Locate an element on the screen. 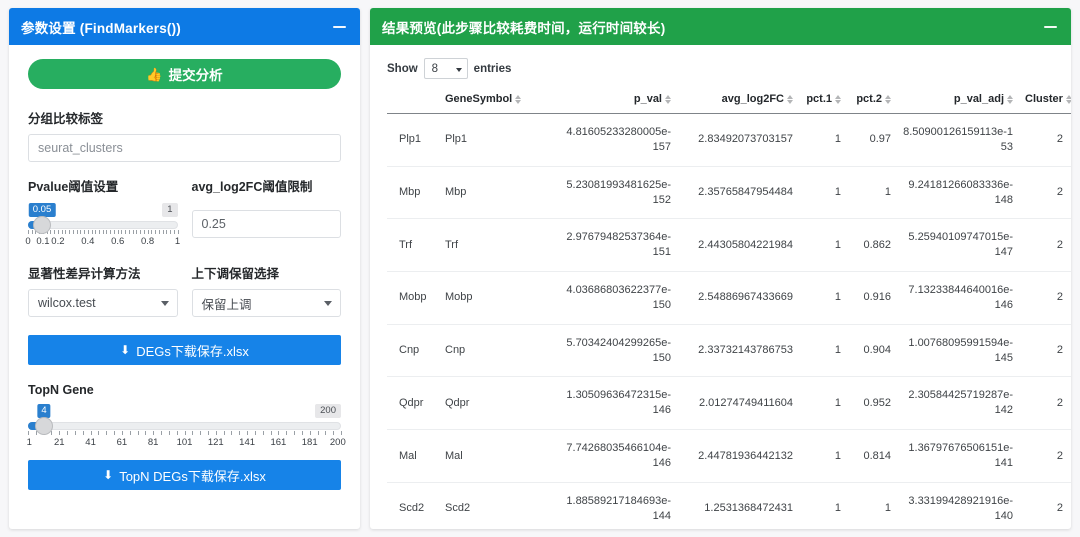  pvalue-slider: 0.05 1 0 0.1 0.2 0.4 0.6 0.8 1 is located at coordinates (103, 226).